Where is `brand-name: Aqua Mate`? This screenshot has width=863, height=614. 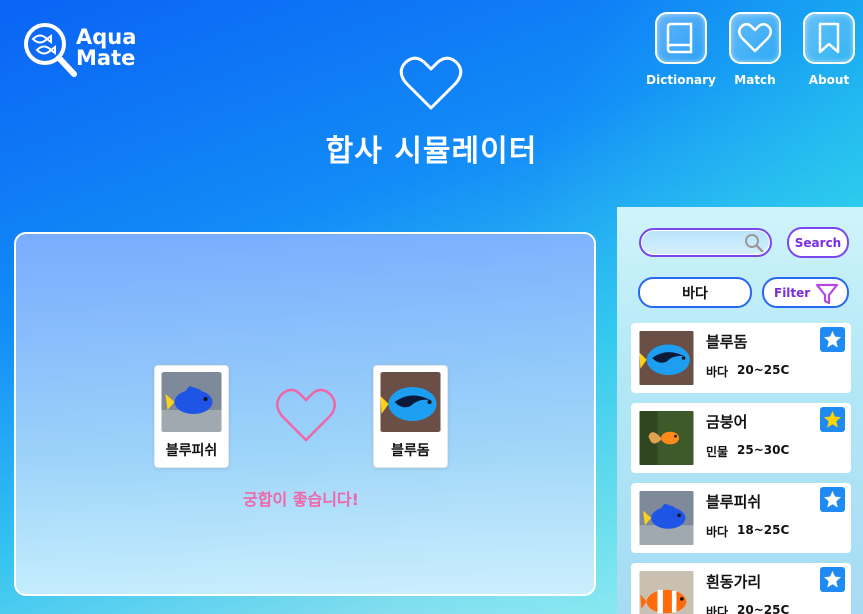 brand-name: Aqua Mate is located at coordinates (106, 48).